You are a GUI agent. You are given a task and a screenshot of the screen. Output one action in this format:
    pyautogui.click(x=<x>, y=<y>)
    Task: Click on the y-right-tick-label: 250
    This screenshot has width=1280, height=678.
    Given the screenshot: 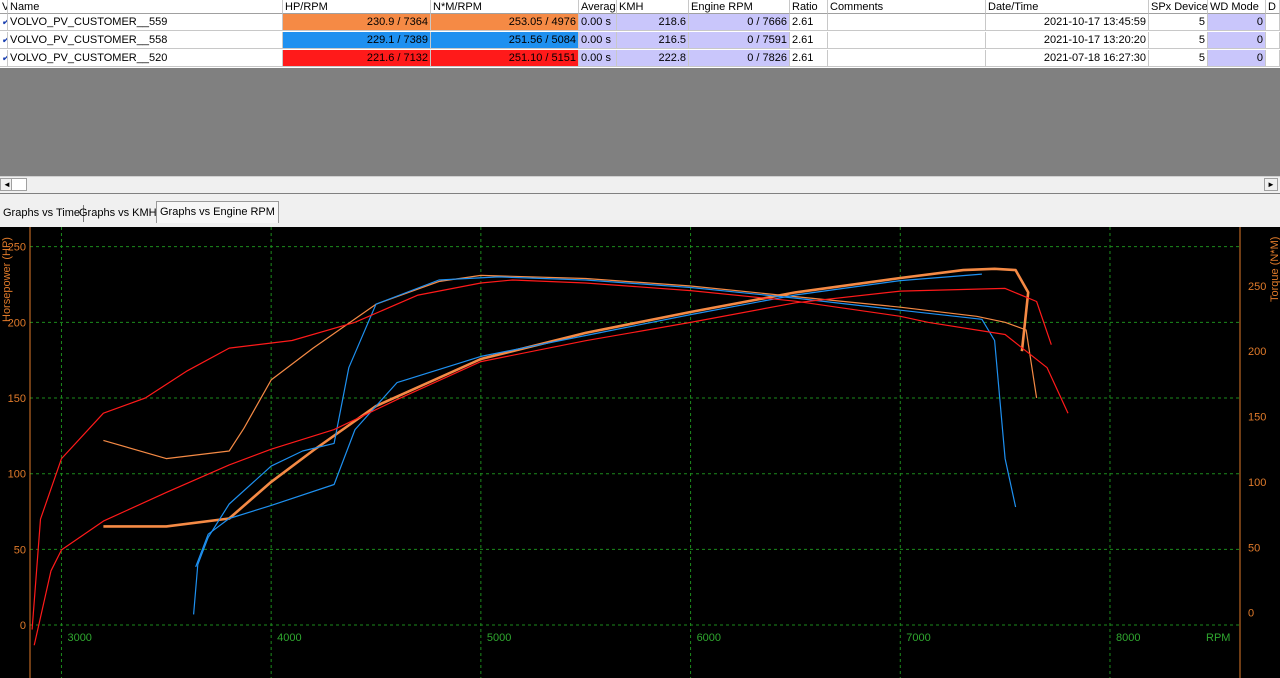 What is the action you would take?
    pyautogui.click(x=1257, y=287)
    